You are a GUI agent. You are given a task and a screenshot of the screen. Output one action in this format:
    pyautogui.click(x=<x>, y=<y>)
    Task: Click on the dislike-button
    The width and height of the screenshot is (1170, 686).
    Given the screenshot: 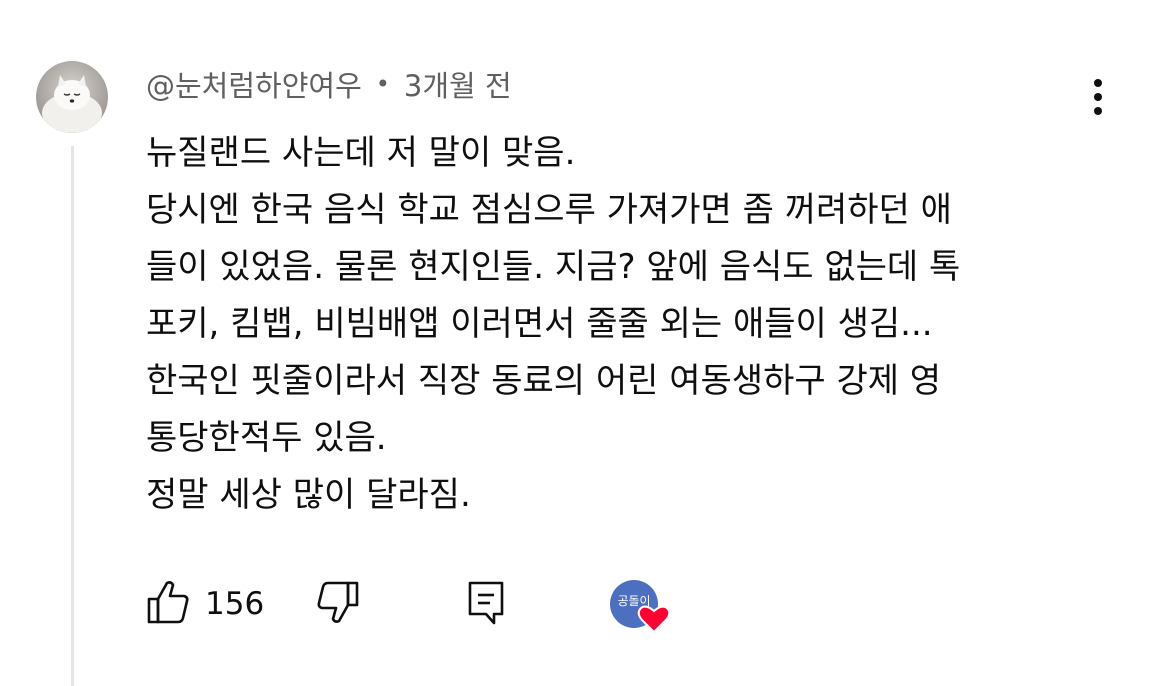 What is the action you would take?
    pyautogui.click(x=337, y=604)
    